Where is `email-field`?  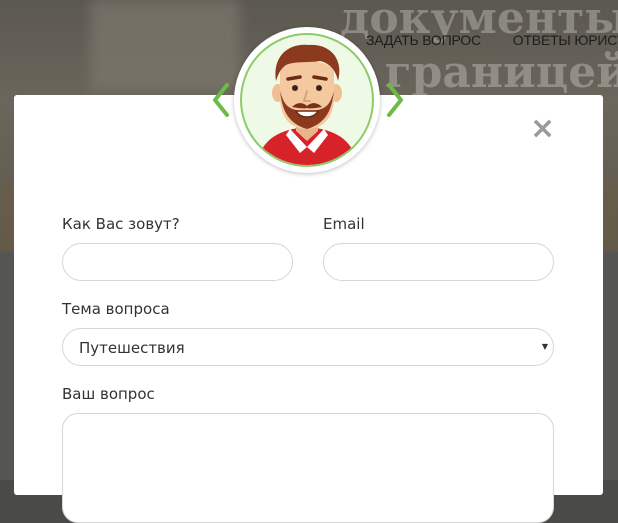
email-field is located at coordinates (438, 262).